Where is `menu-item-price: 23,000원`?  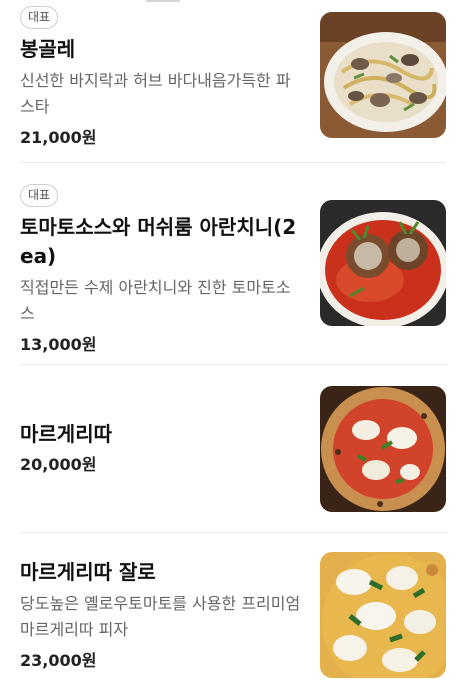 menu-item-price: 23,000원 is located at coordinates (58, 660).